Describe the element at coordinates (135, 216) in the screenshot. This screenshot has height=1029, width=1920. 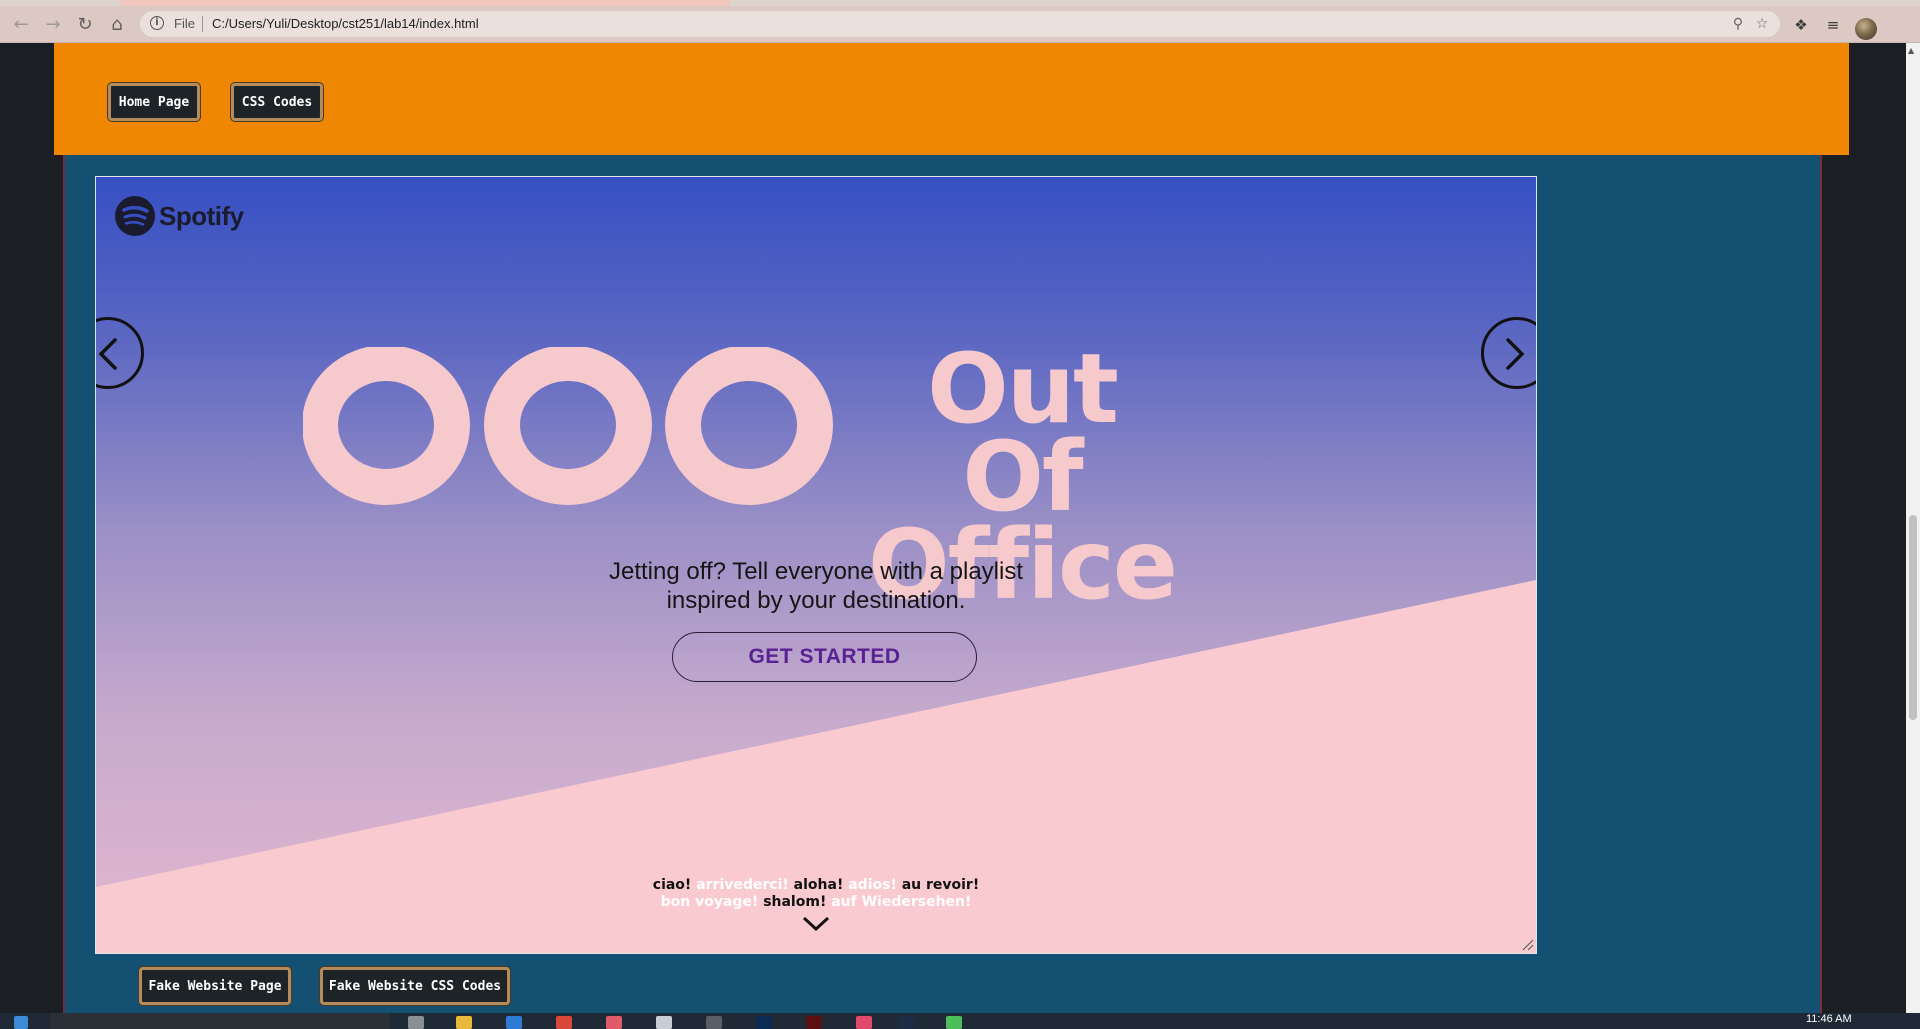
I see `spotify-icon` at that location.